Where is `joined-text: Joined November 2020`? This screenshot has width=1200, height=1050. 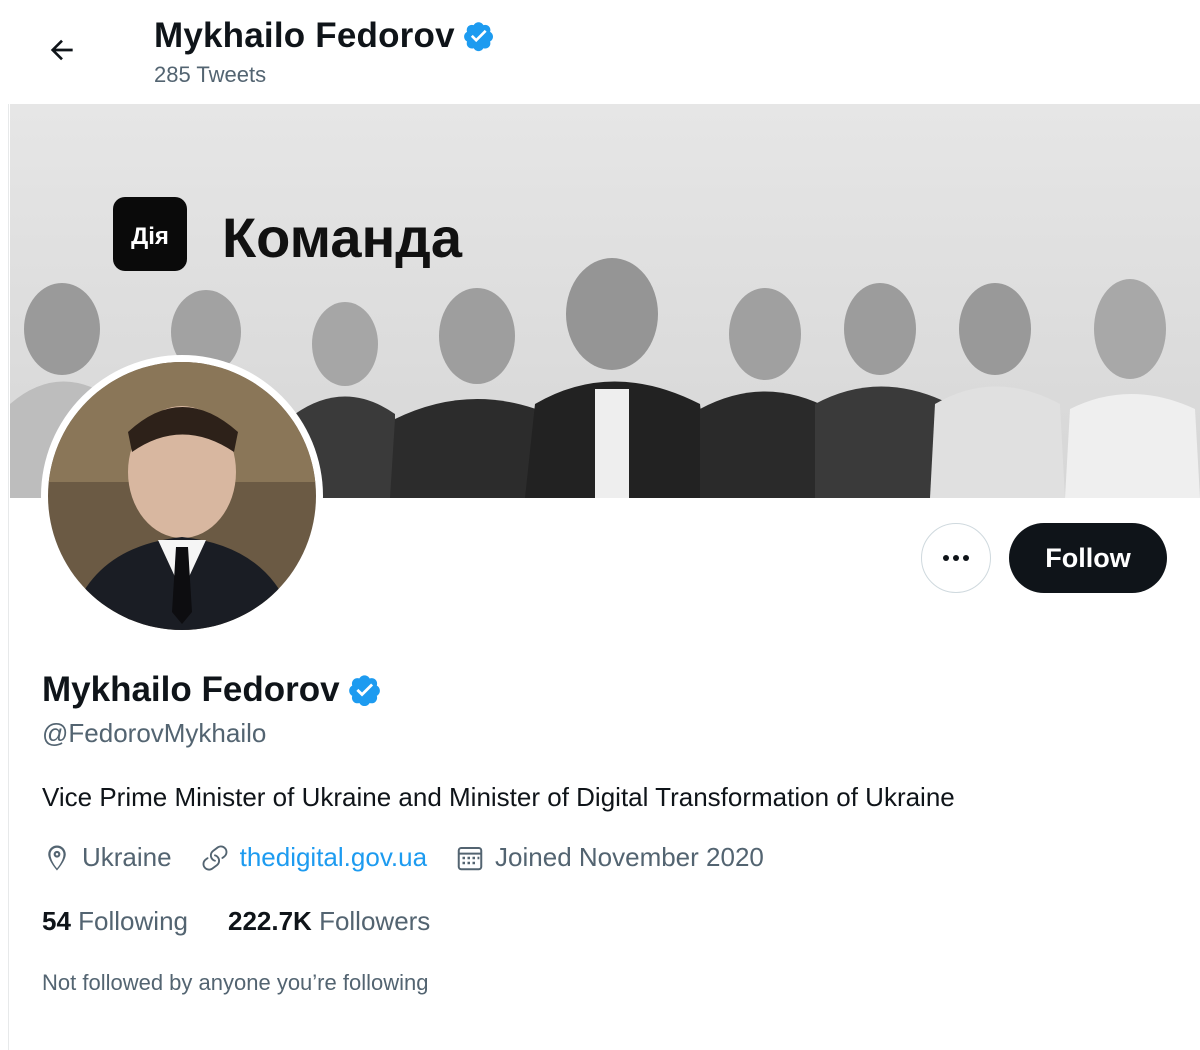
joined-text: Joined November 2020 is located at coordinates (629, 857).